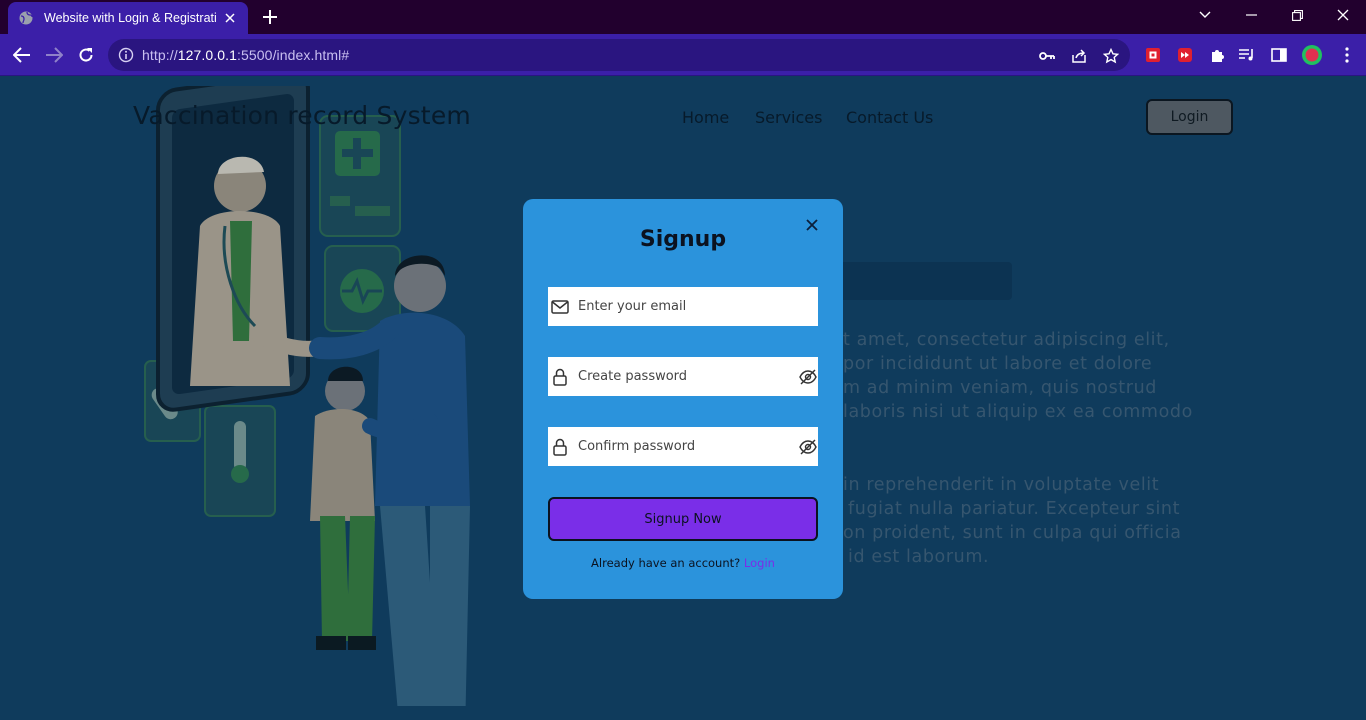 The width and height of the screenshot is (1366, 720). I want to click on lorem-line-4: laboris nisi ut aliquip ex ea commodo, so click(1018, 412).